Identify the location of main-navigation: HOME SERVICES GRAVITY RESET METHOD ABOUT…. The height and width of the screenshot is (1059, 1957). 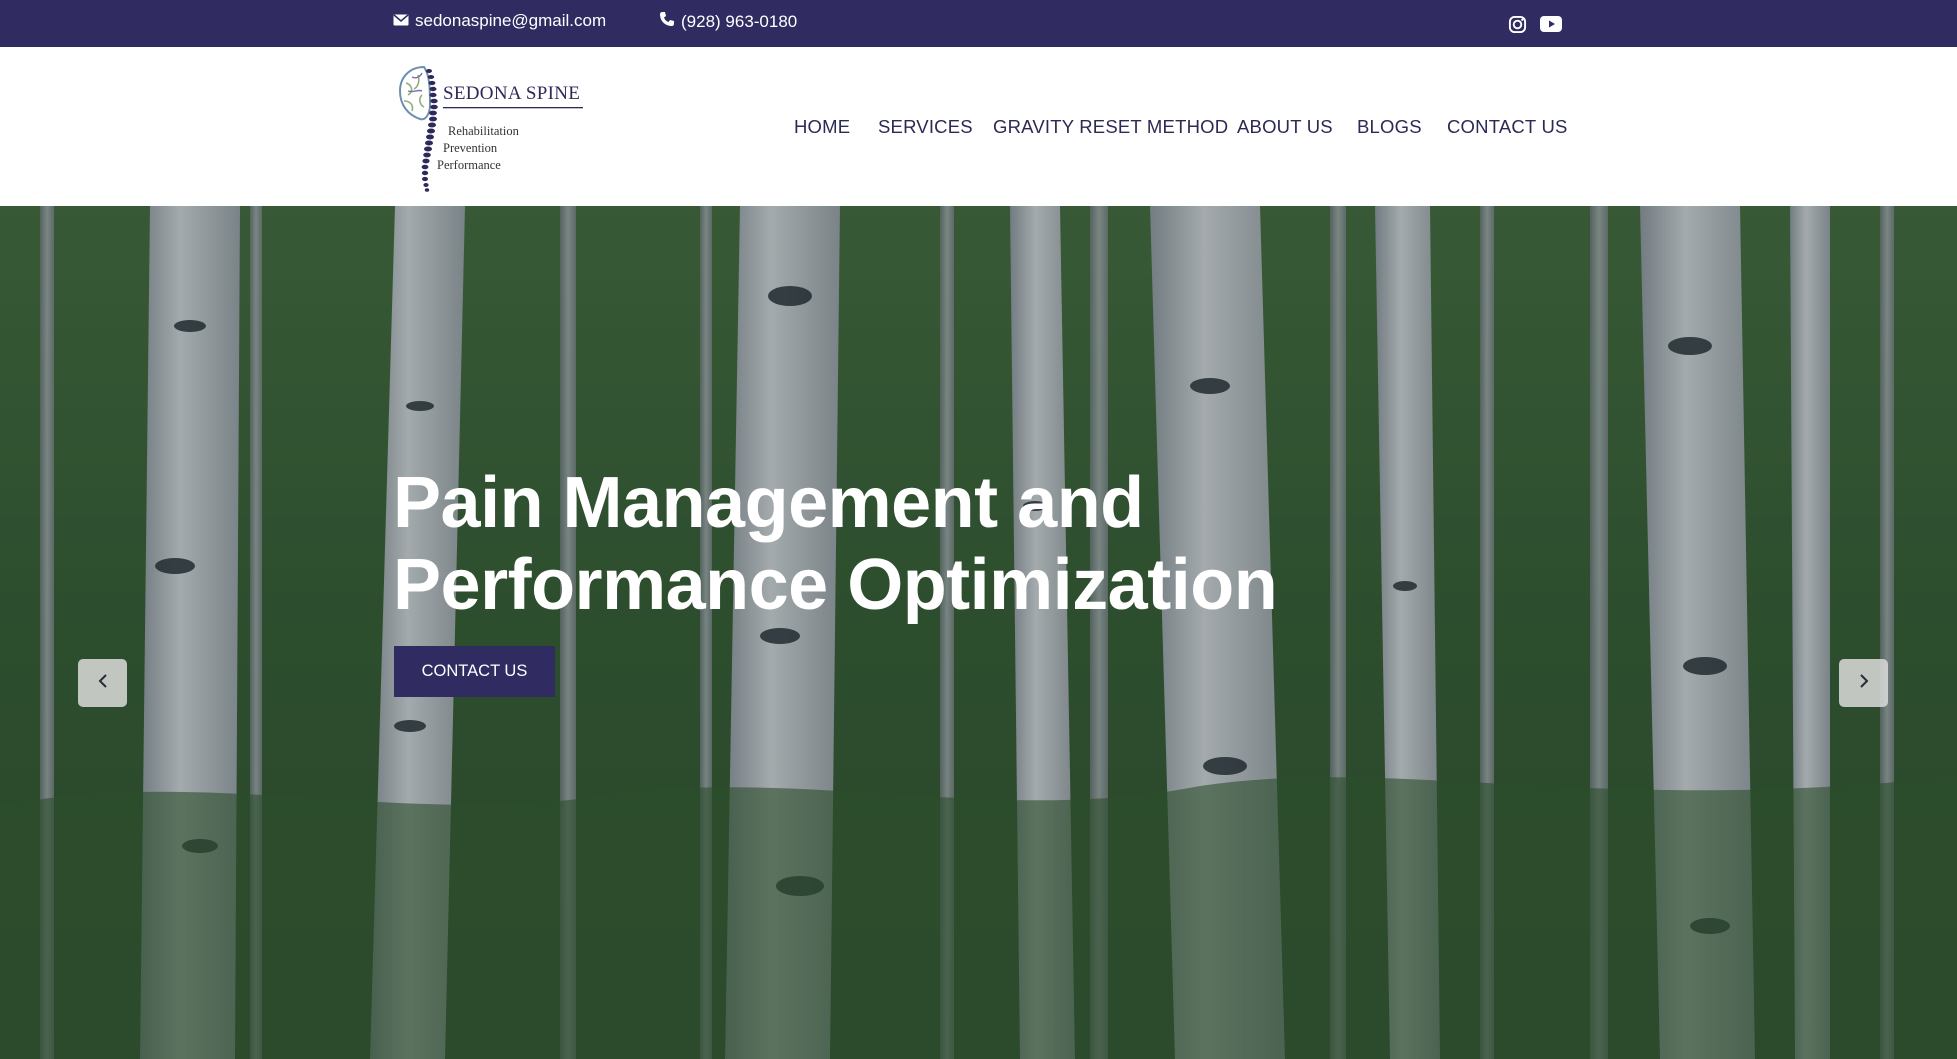
(978, 131).